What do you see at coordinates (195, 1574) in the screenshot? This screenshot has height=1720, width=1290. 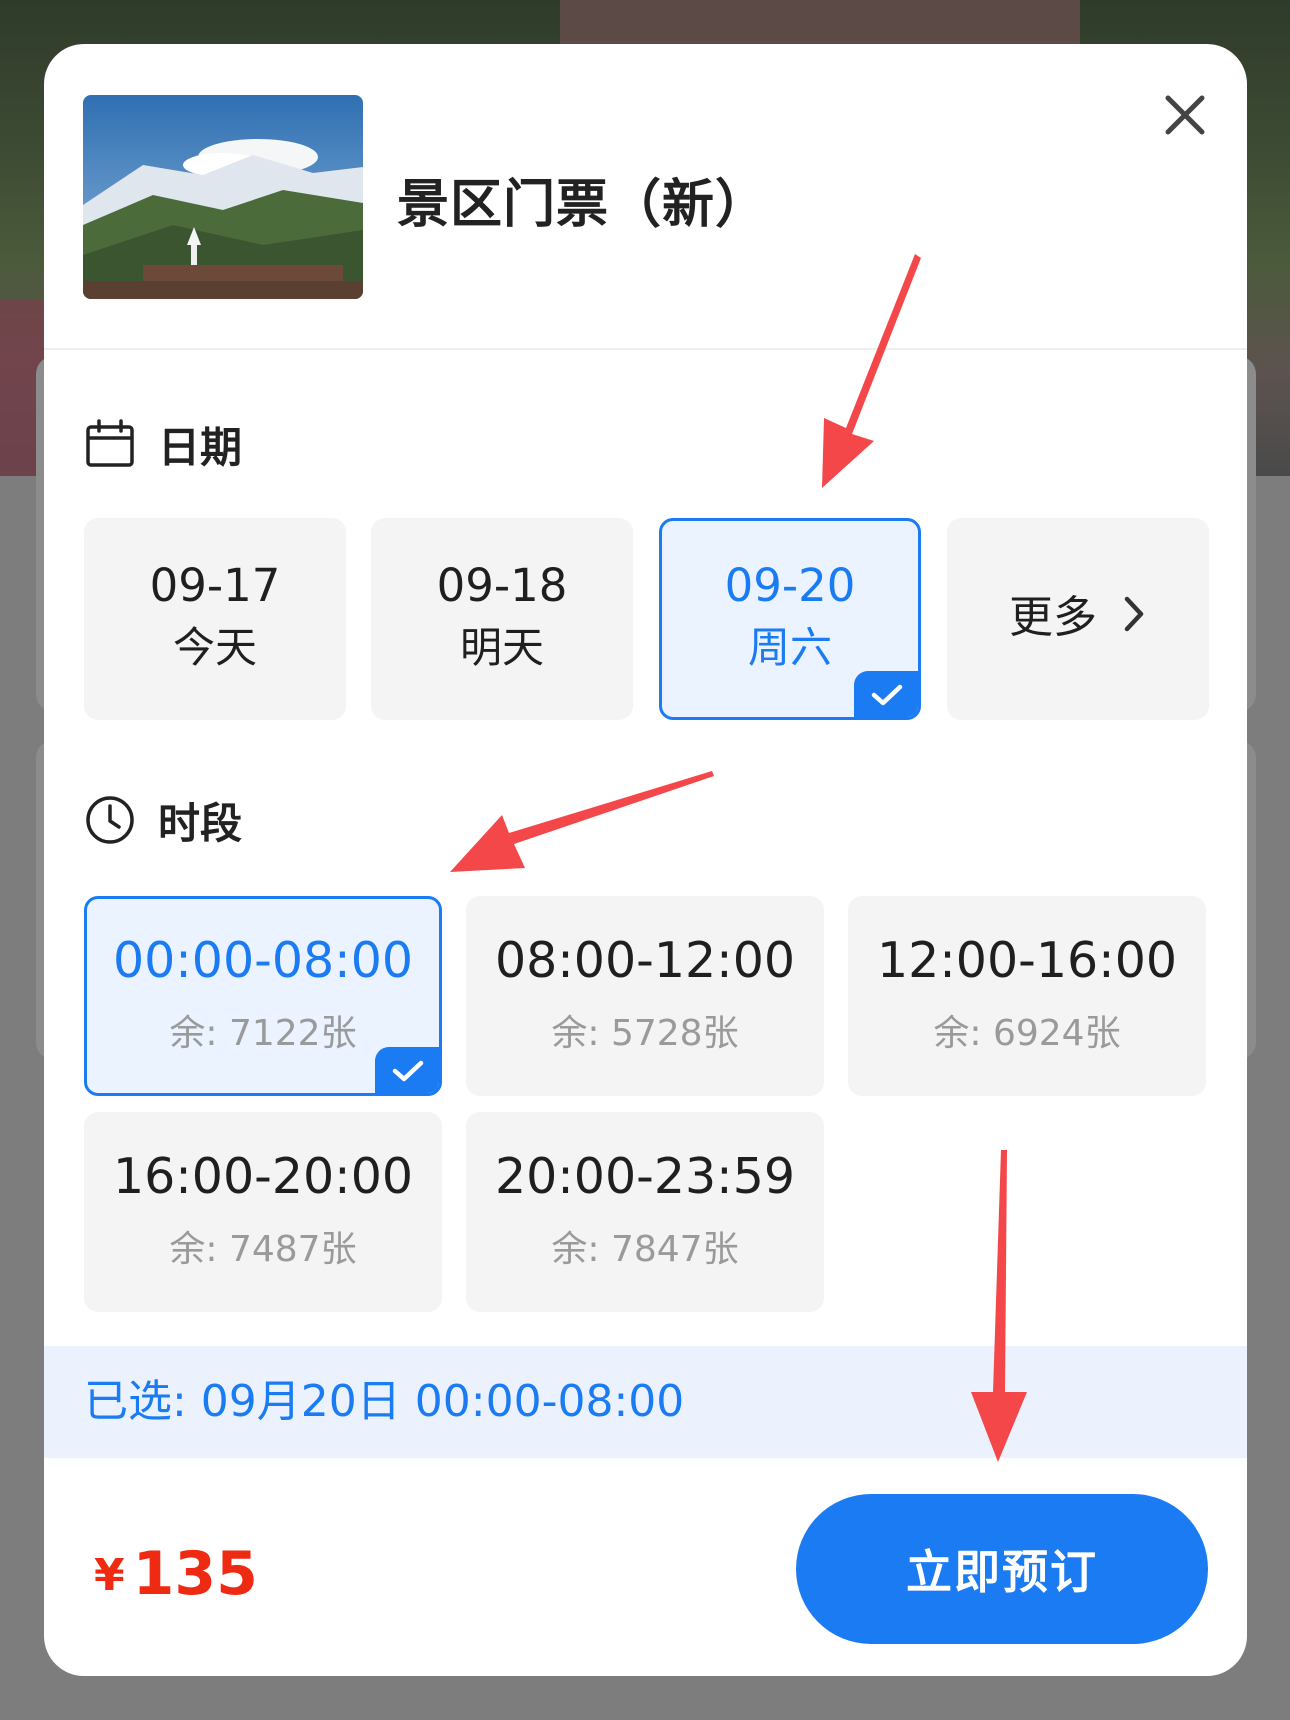 I see `price-amount: 135` at bounding box center [195, 1574].